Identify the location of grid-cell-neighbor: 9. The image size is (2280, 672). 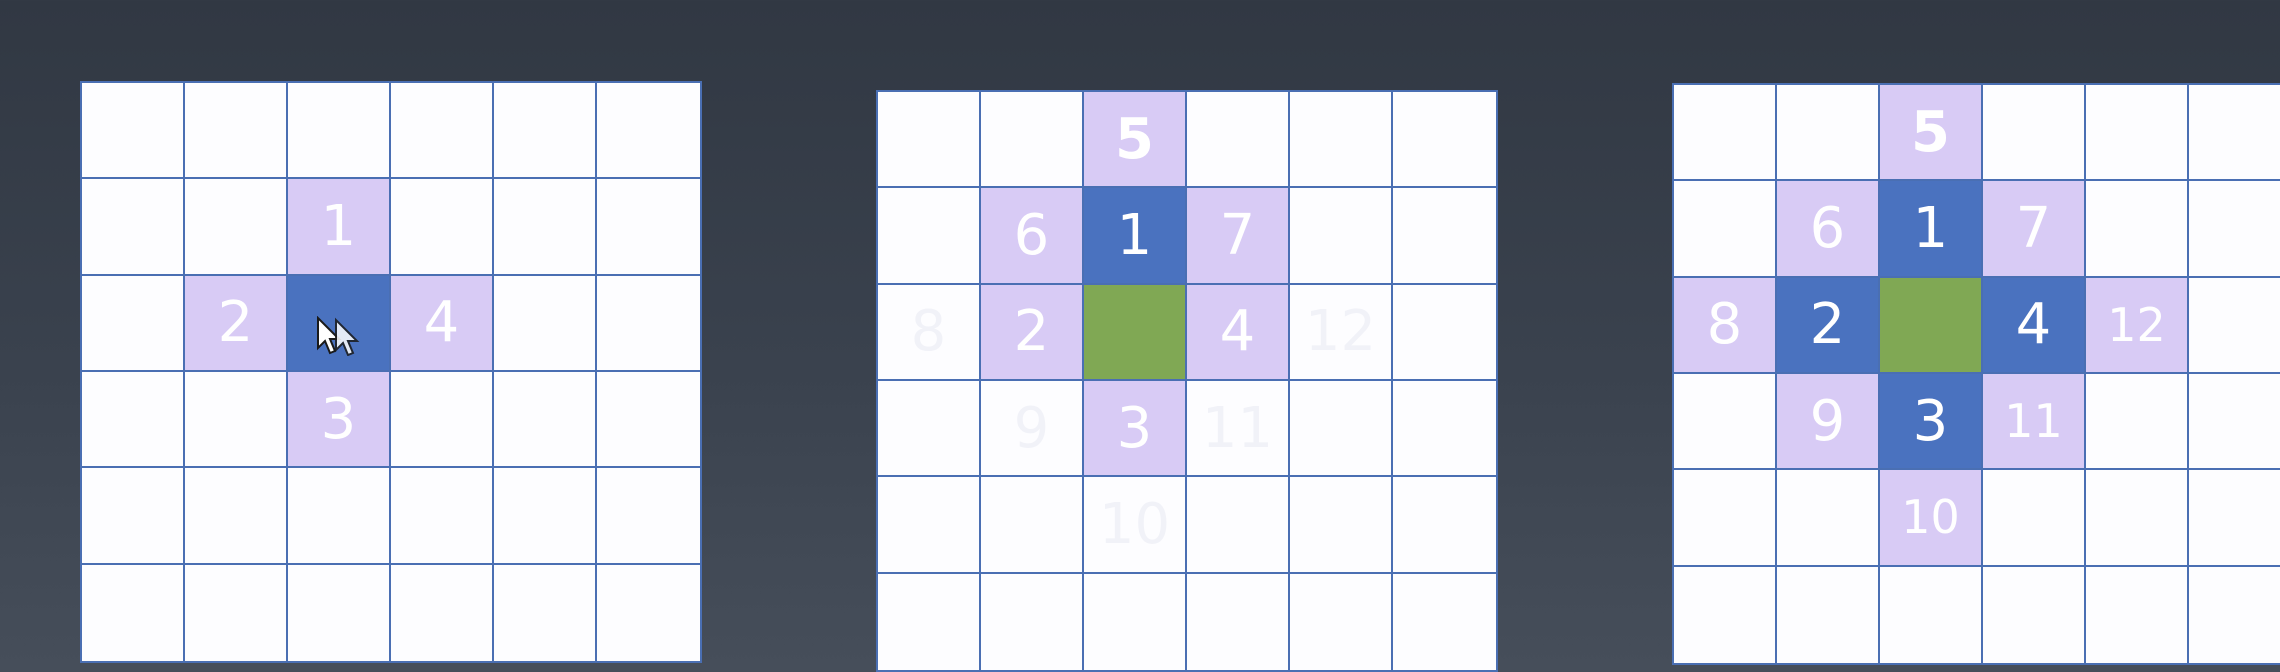
(1828, 422).